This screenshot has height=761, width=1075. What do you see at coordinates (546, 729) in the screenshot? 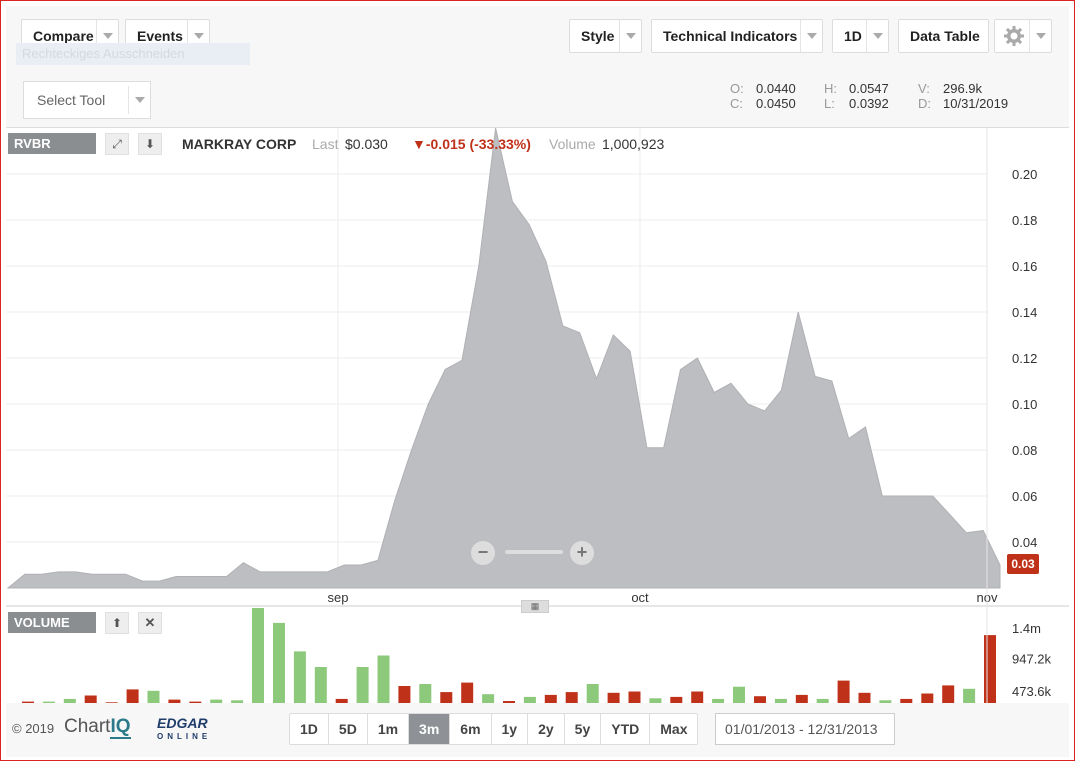
I see `range-2y: 2y` at bounding box center [546, 729].